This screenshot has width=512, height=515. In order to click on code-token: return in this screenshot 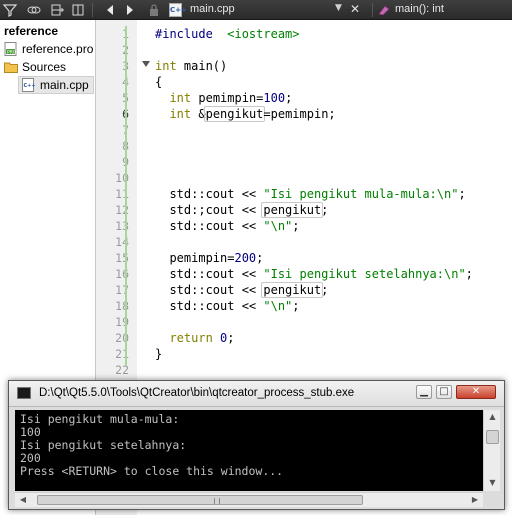, I will do `click(191, 338)`.